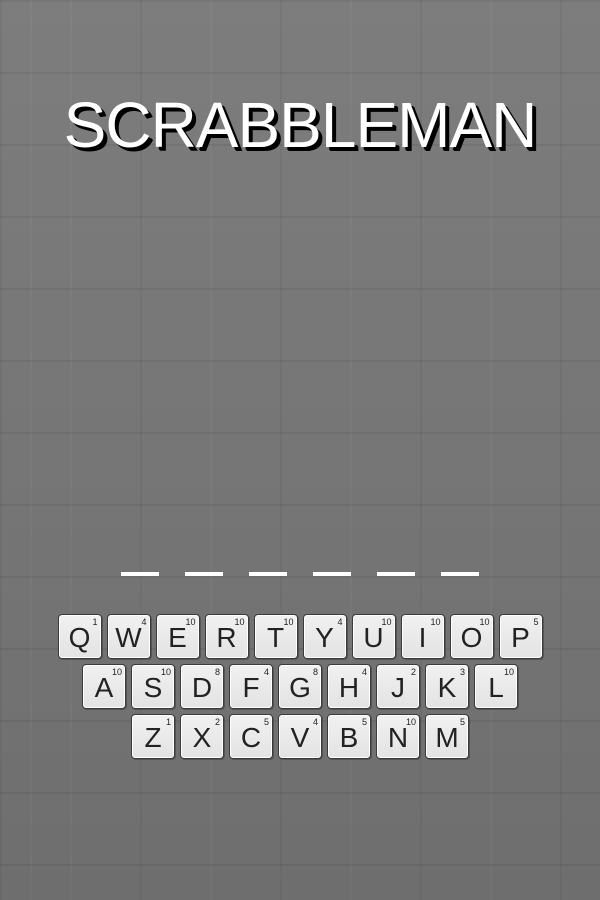 The image size is (600, 900). I want to click on key-score: 3, so click(462, 672).